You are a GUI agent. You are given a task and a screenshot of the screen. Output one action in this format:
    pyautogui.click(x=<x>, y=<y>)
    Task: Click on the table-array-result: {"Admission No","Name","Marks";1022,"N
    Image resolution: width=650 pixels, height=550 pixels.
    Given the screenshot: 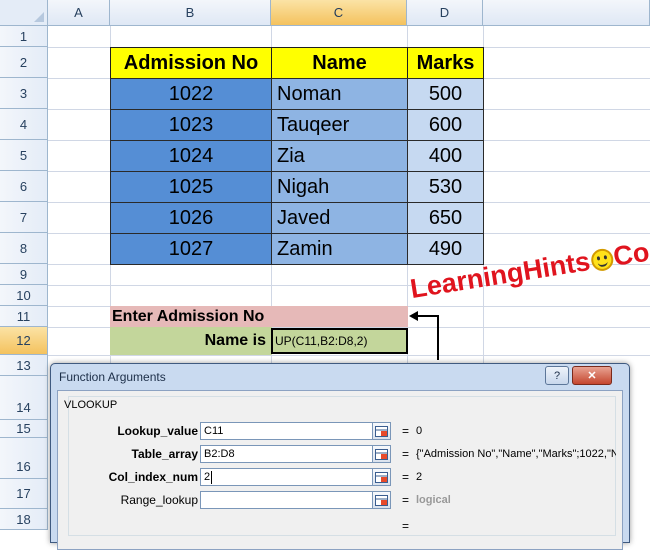 What is the action you would take?
    pyautogui.click(x=516, y=454)
    